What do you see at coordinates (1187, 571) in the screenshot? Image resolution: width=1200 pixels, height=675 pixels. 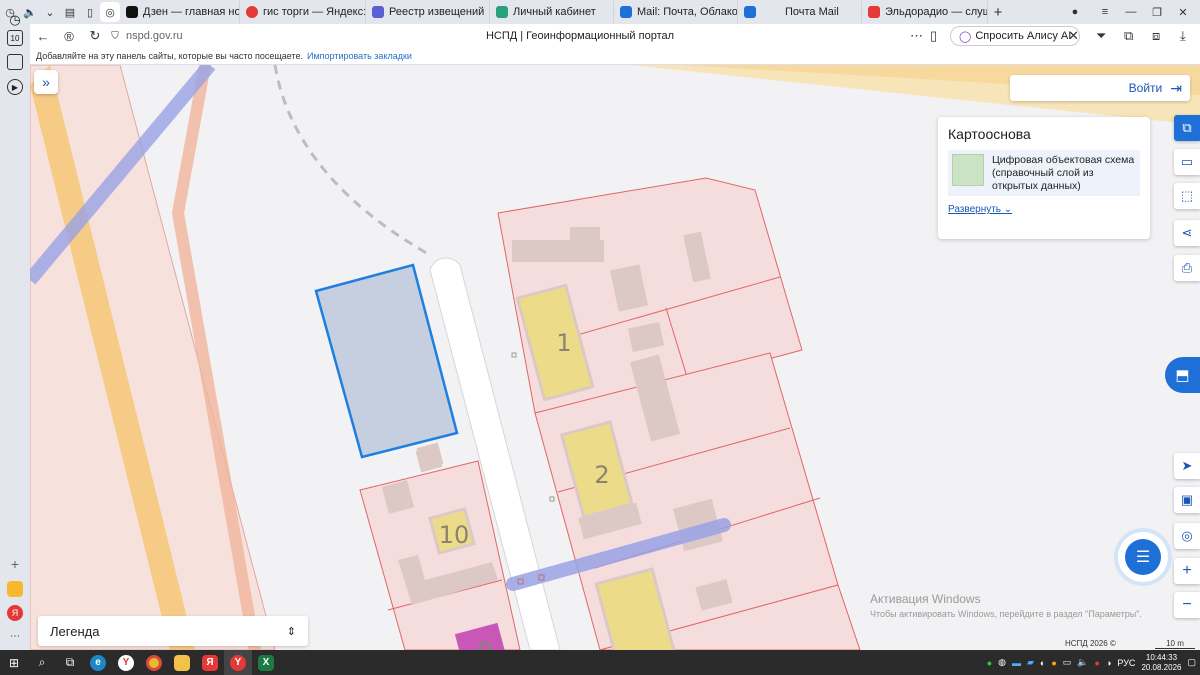 I see `zoom-in-button: +` at bounding box center [1187, 571].